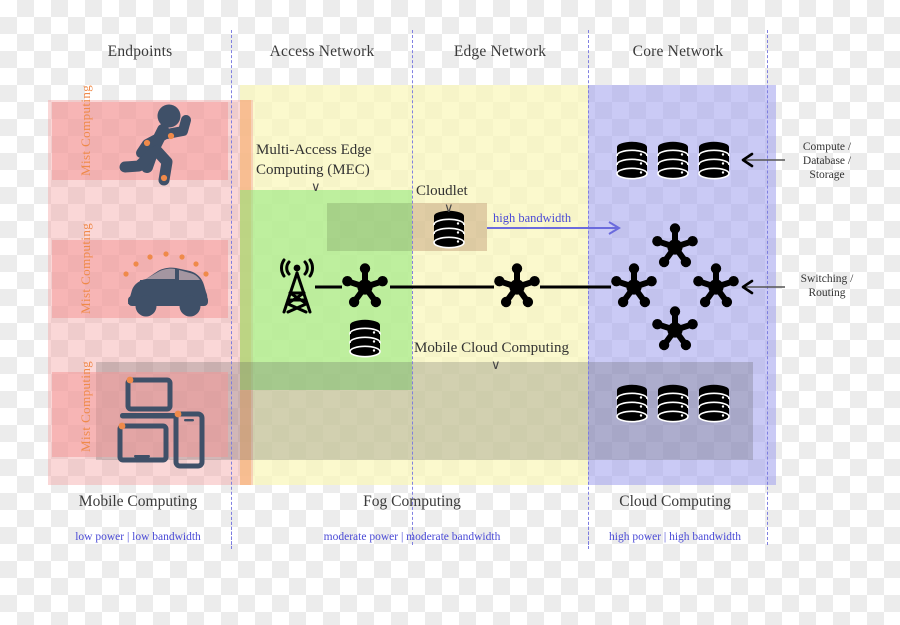  Describe the element at coordinates (297, 286) in the screenshot. I see `cell-tower-icon` at that location.